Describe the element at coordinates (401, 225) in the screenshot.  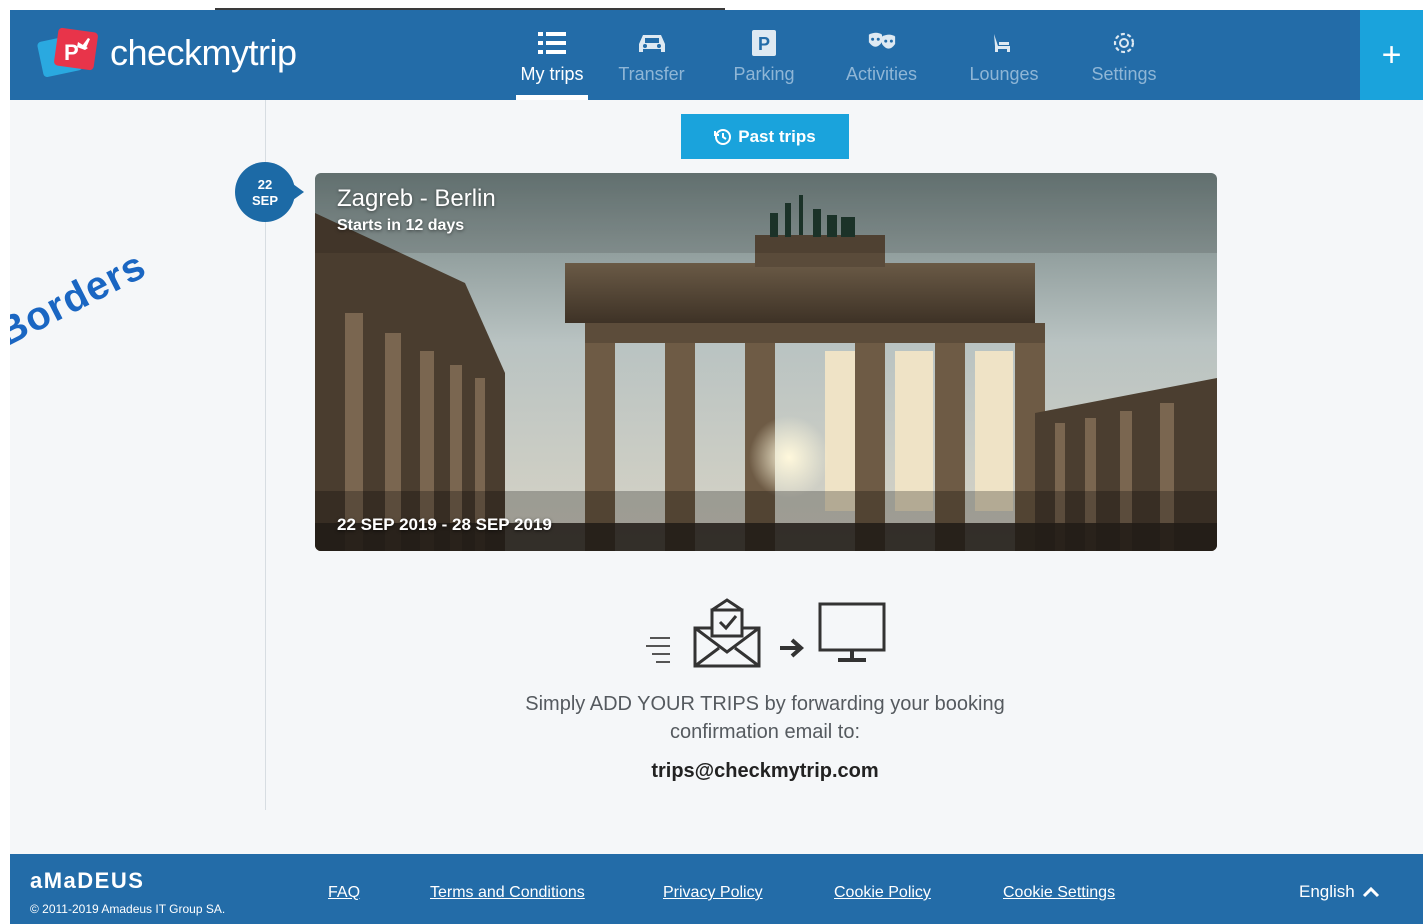
I see `trip-countdown: Starts in 12 days` at that location.